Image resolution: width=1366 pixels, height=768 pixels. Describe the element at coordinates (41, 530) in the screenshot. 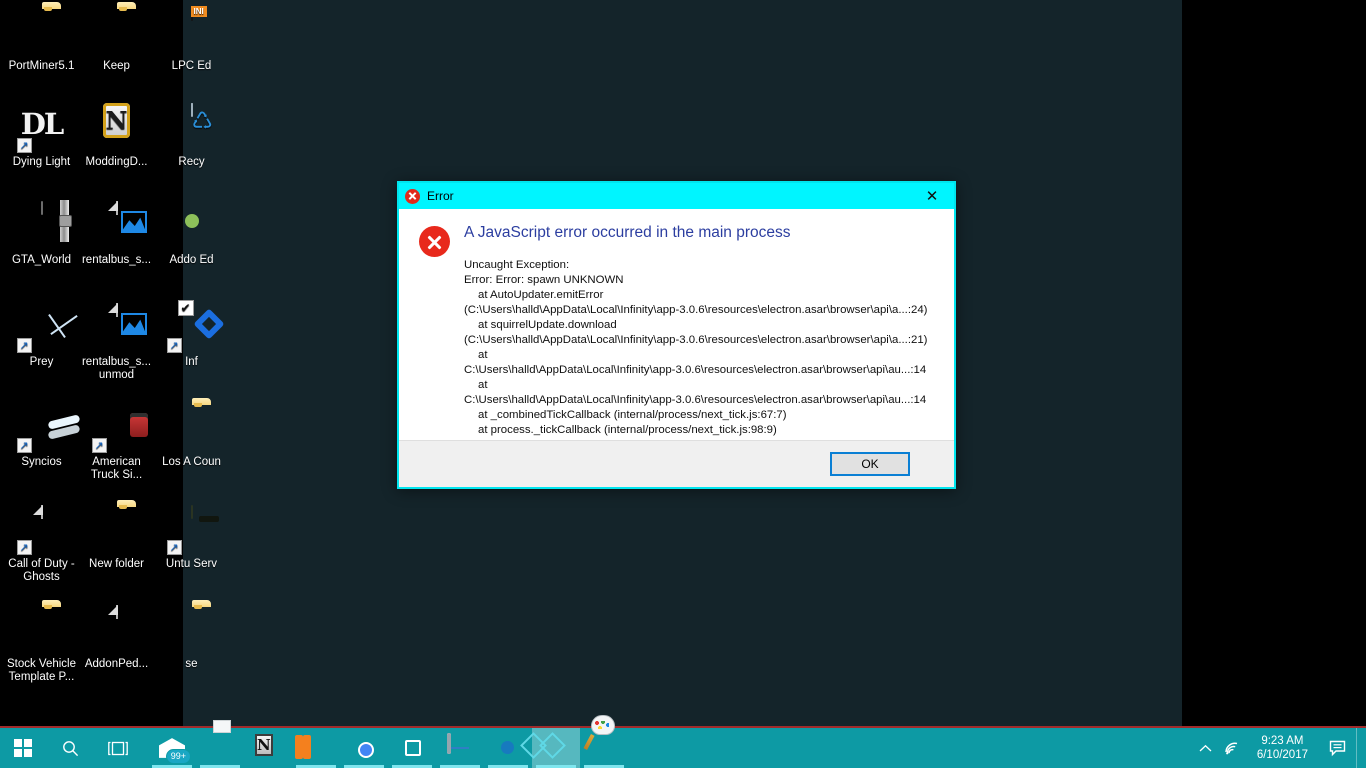

I see `document-file-icon: ↗` at that location.